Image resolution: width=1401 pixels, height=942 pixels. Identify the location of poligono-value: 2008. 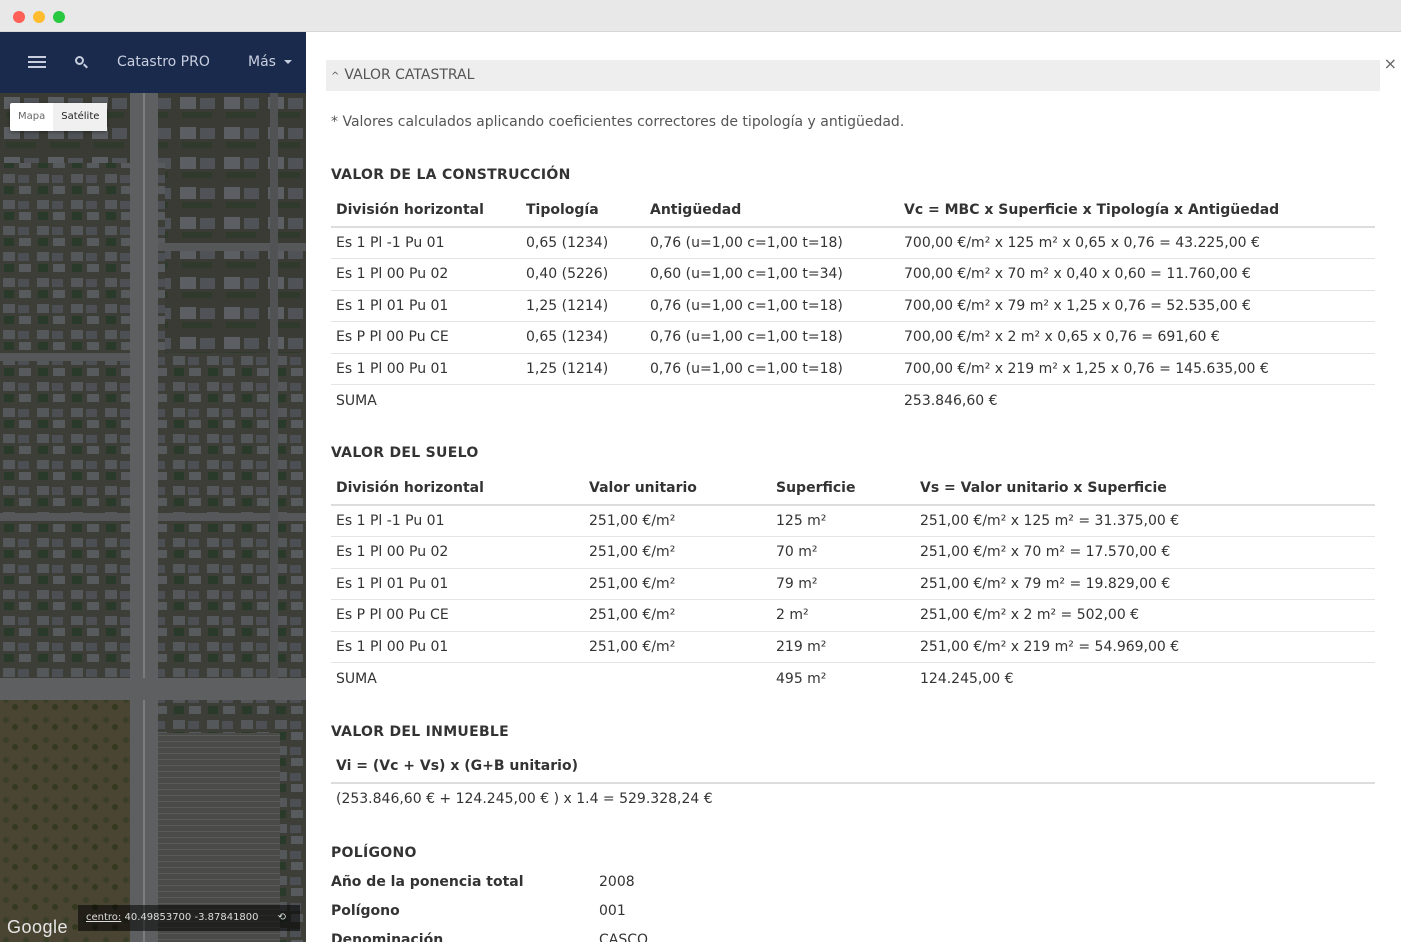
(617, 882).